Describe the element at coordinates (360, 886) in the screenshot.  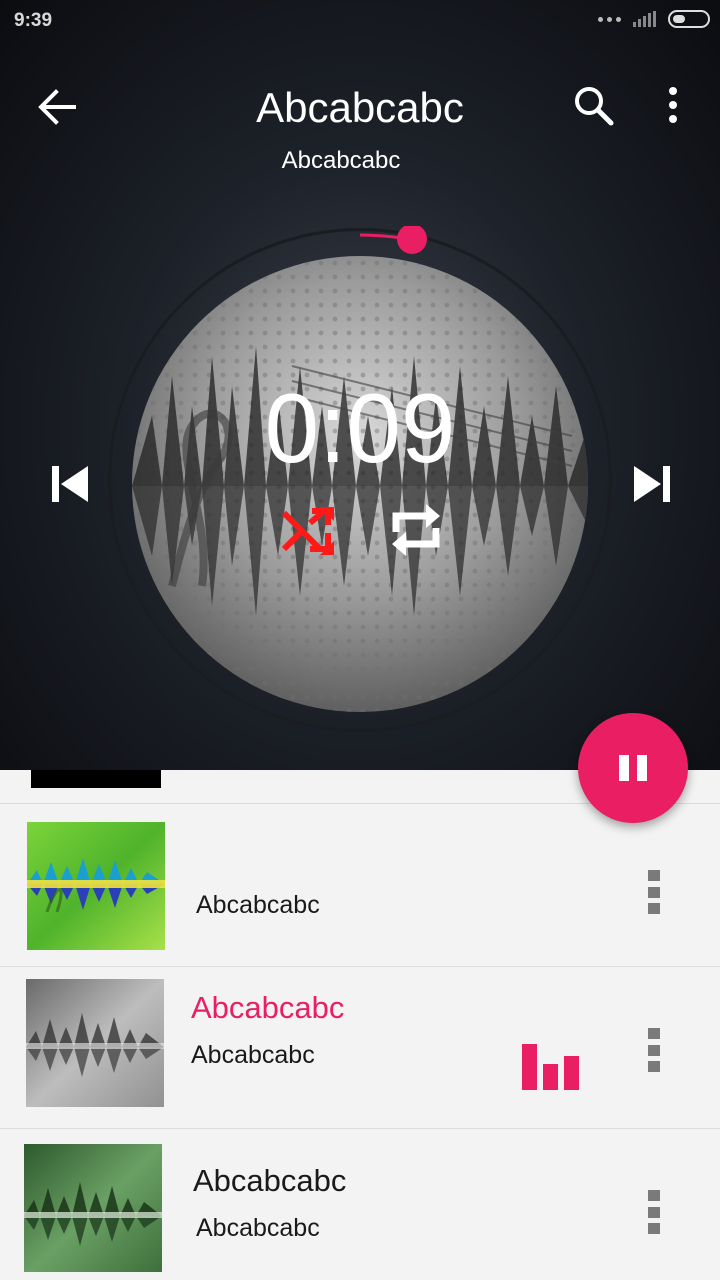
I see `list-item: Abcabcabc` at that location.